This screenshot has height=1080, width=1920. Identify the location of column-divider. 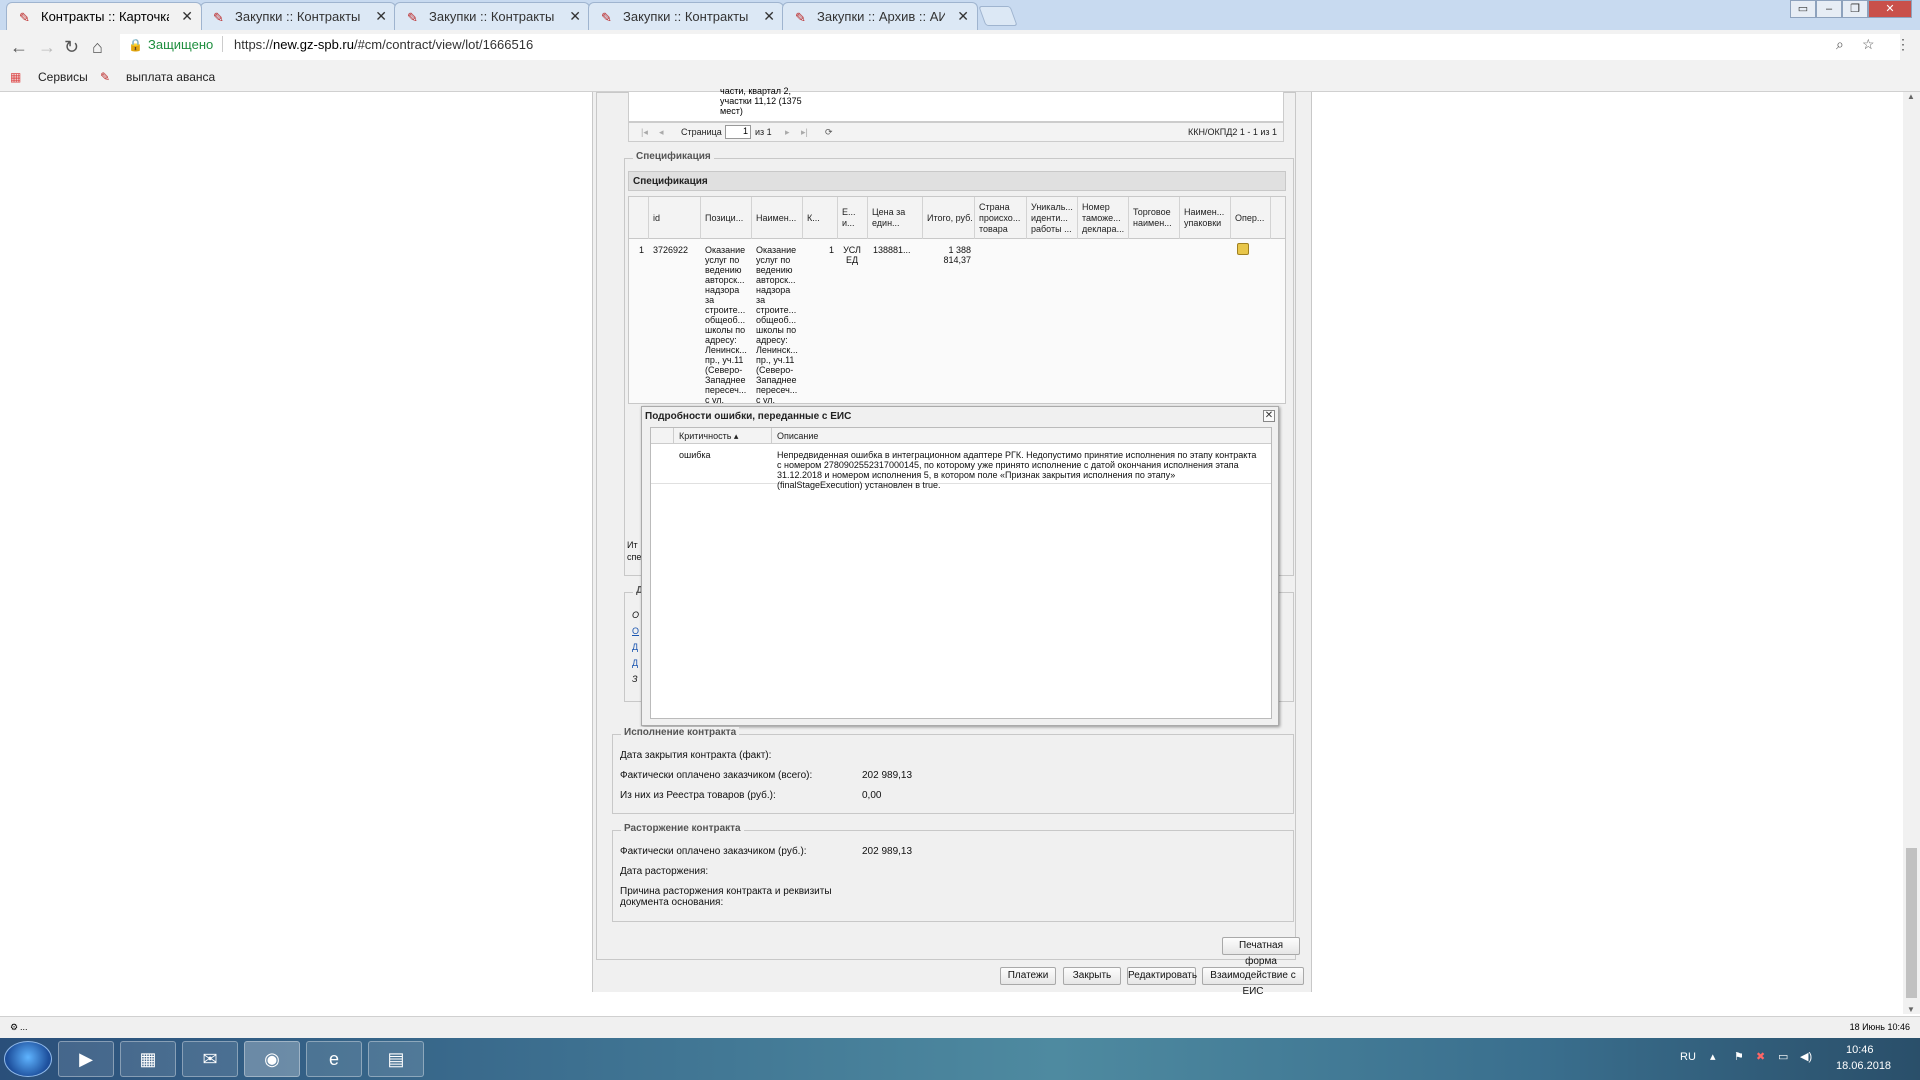
(673, 436).